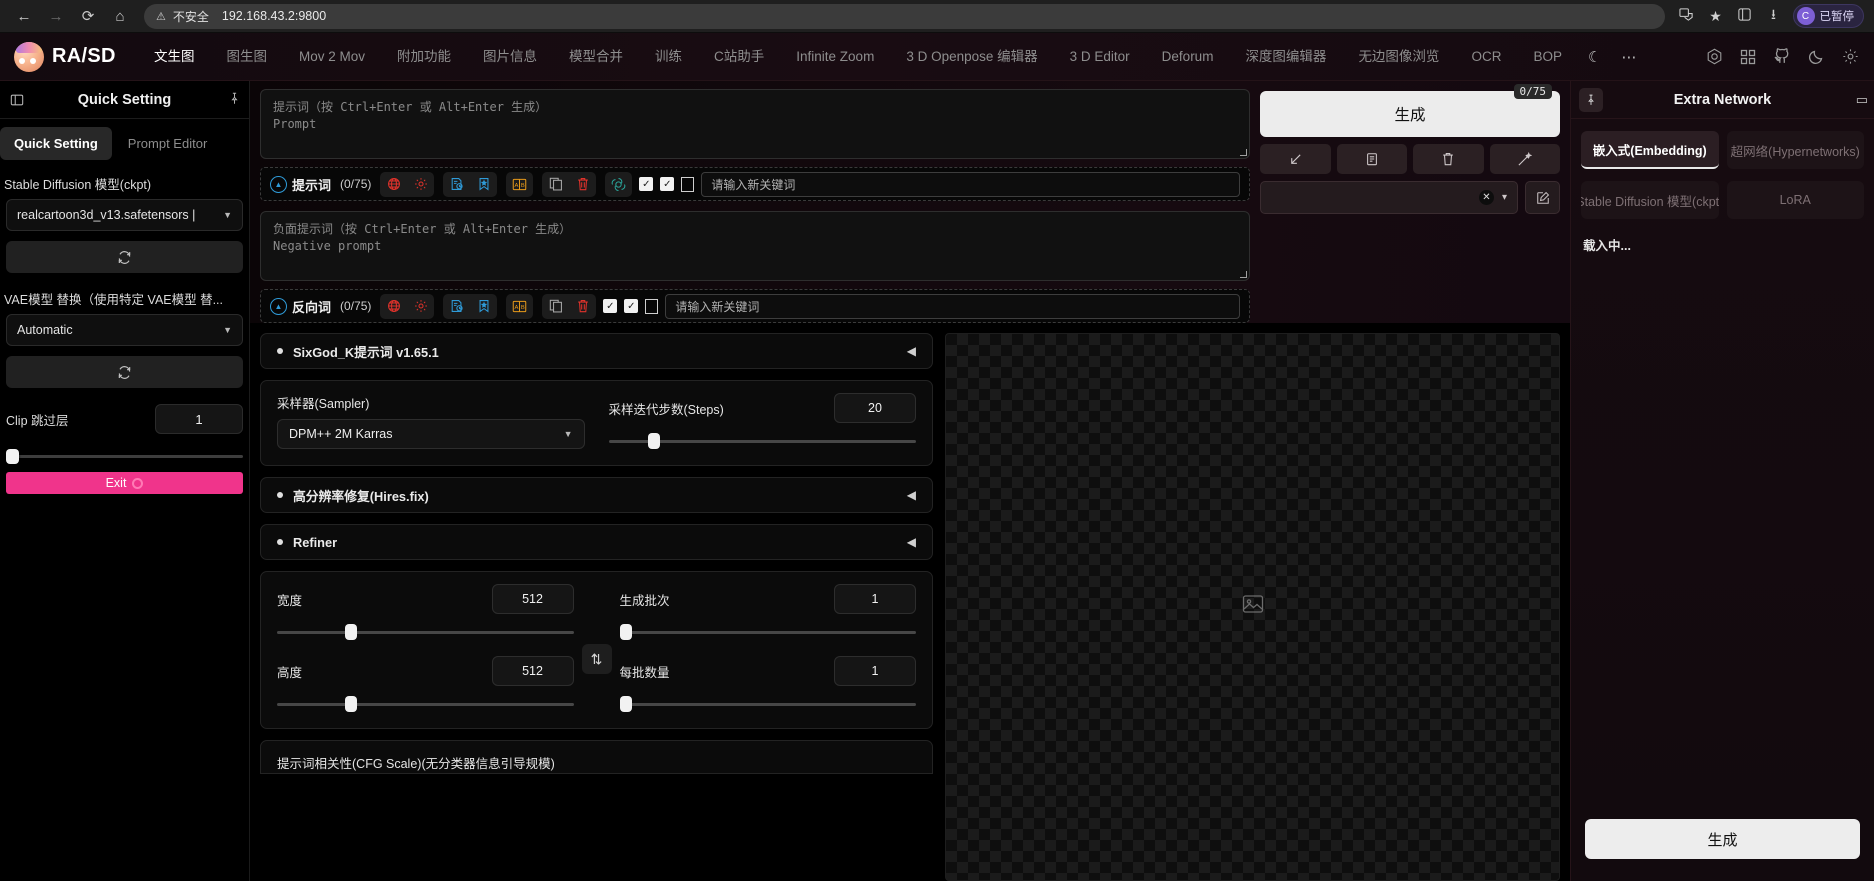 The image size is (1874, 881). Describe the element at coordinates (1745, 16) in the screenshot. I see `extensions-icon` at that location.